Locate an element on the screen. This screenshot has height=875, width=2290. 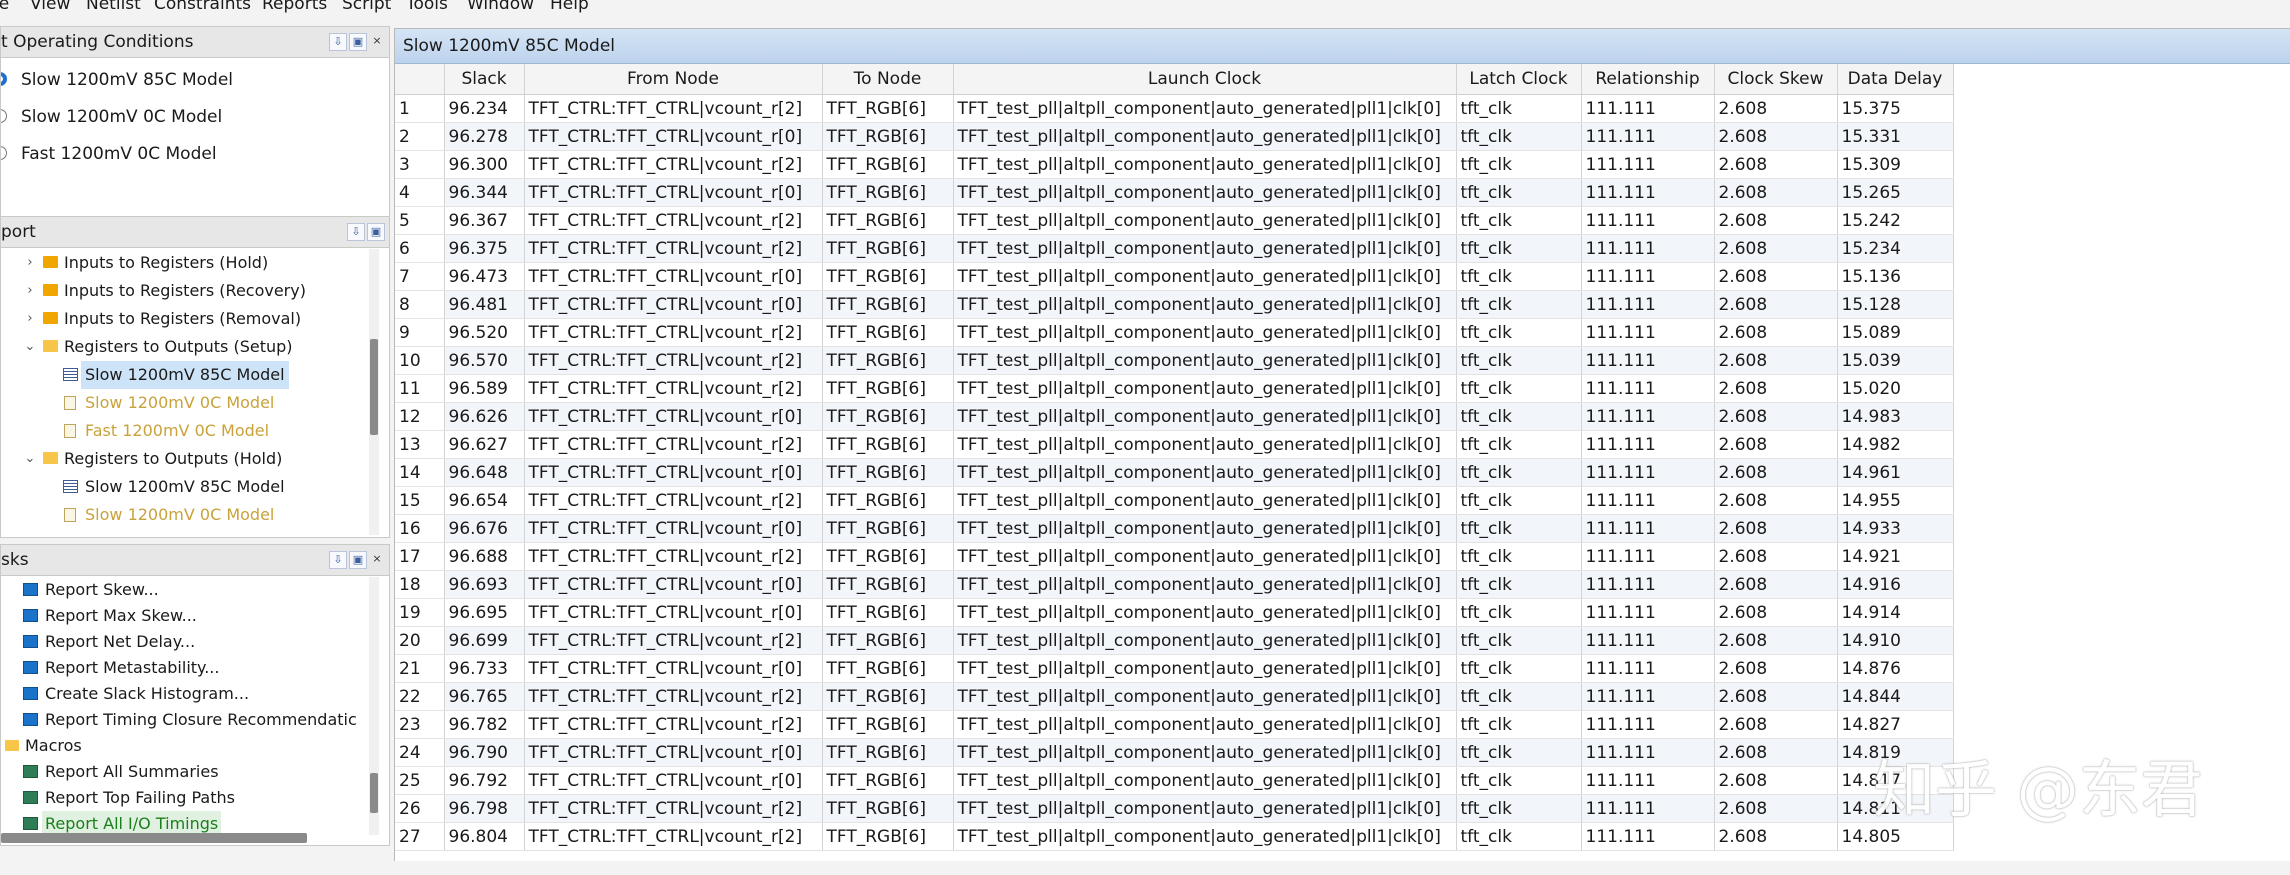
tree-scrollbar is located at coordinates (374, 392).